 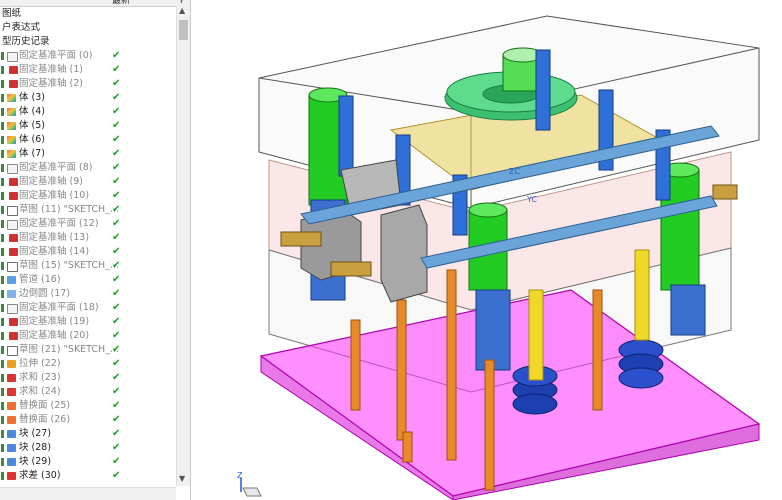 I want to click on extrude-icon, so click(x=11, y=364).